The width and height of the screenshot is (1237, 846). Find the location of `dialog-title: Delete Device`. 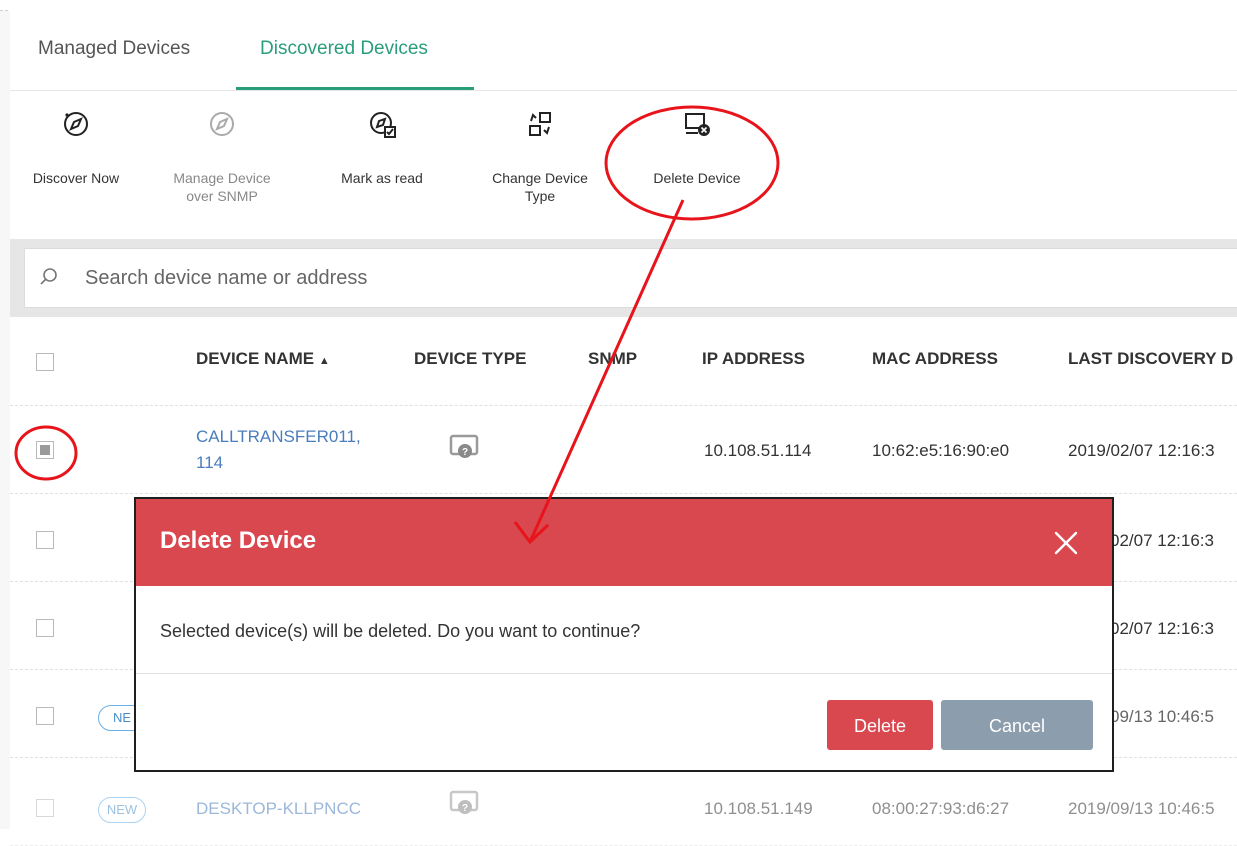

dialog-title: Delete Device is located at coordinates (238, 540).